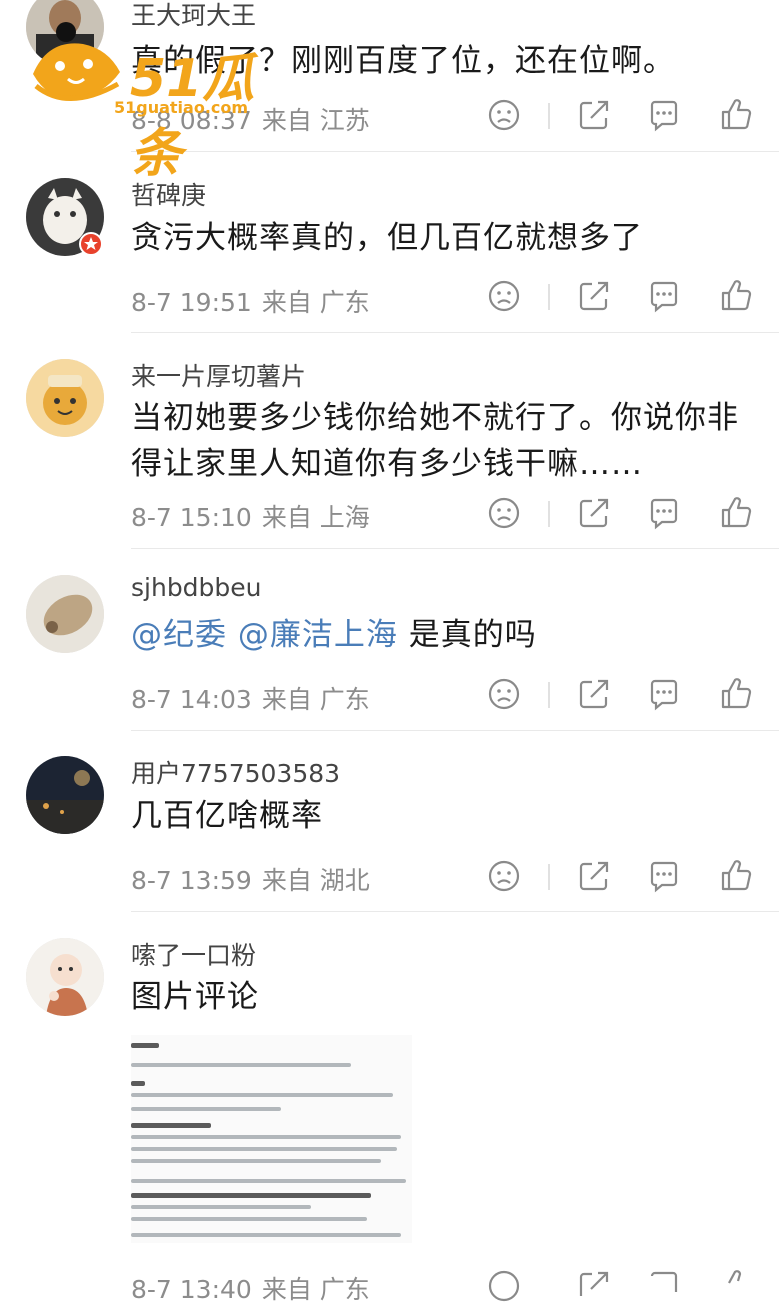 The image size is (779, 1308). Describe the element at coordinates (191, 699) in the screenshot. I see `comment-time: 8-7 14:03` at that location.